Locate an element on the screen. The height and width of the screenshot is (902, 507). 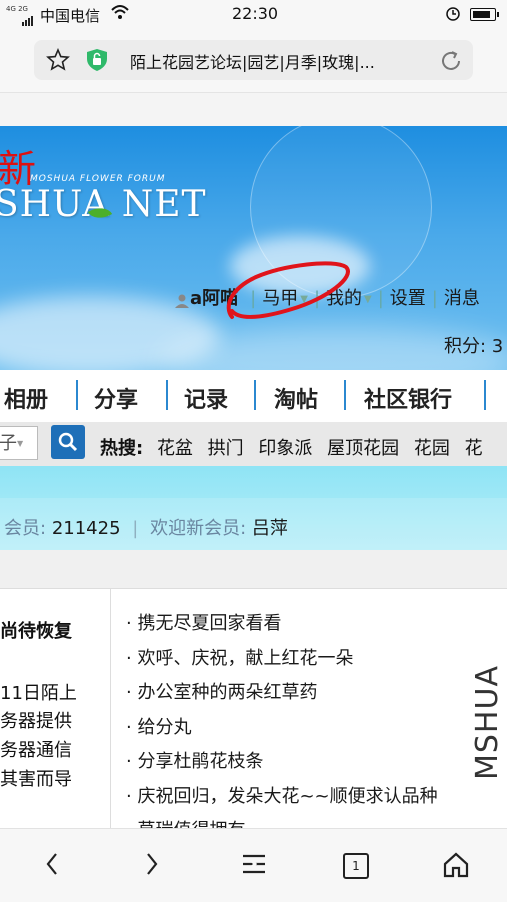
search-type-select: 子▼ is located at coordinates (19, 443).